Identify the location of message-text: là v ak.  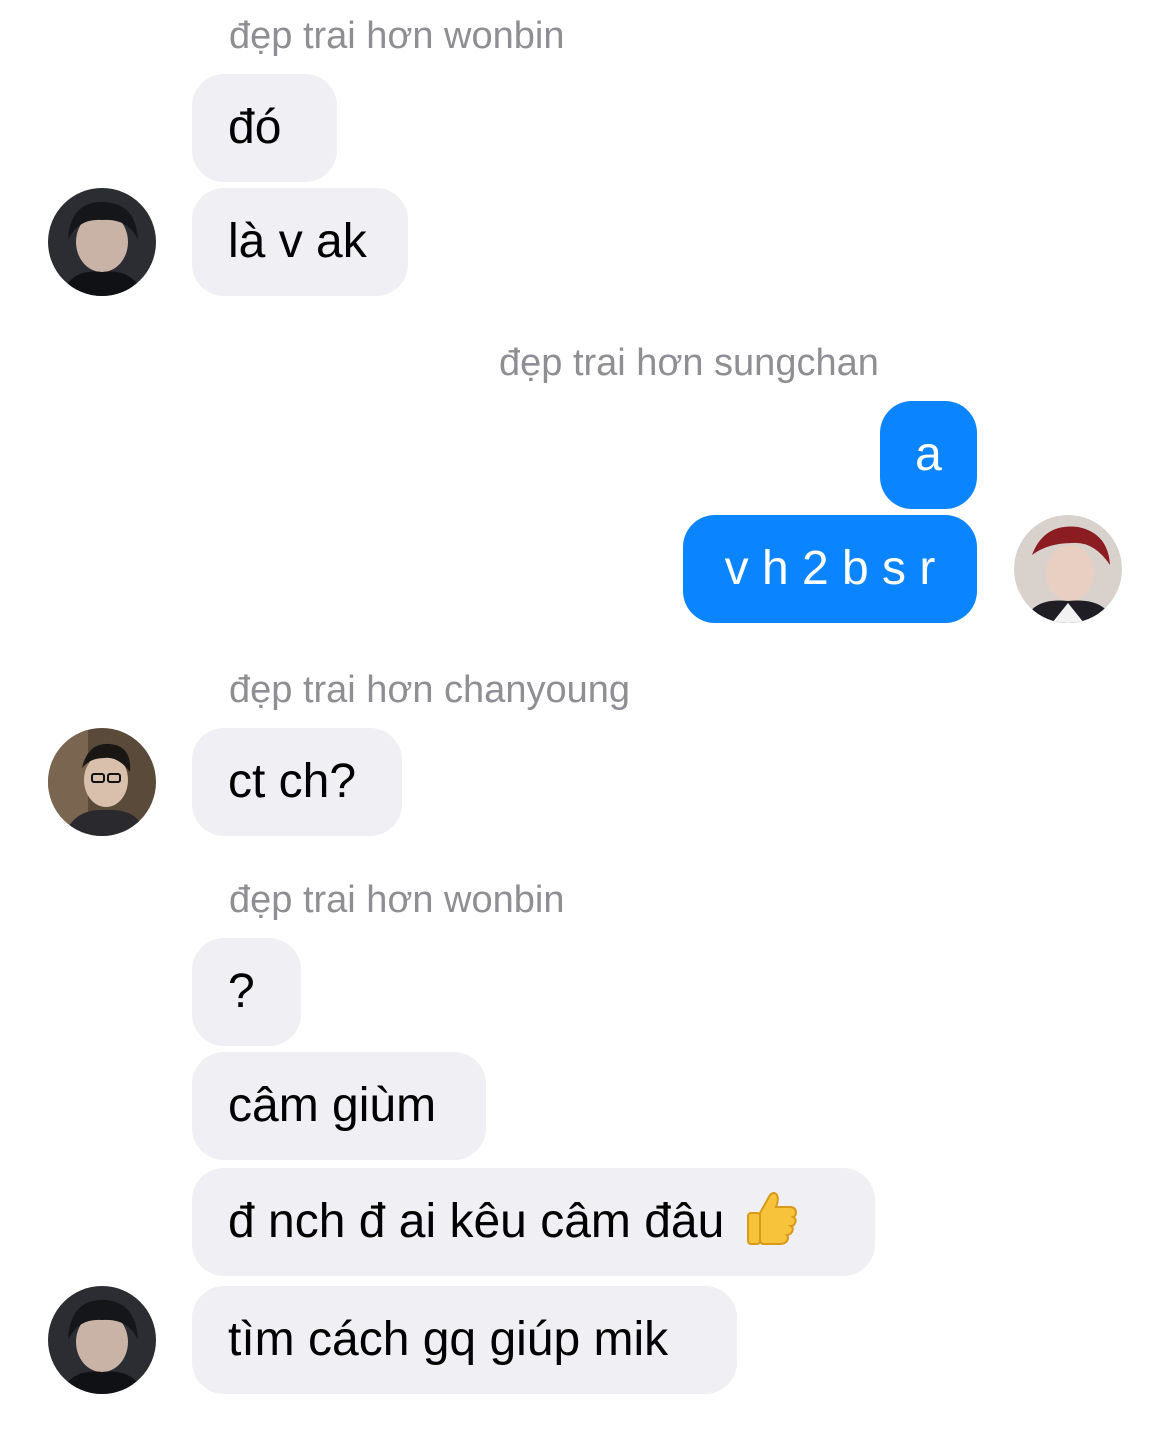
(297, 241).